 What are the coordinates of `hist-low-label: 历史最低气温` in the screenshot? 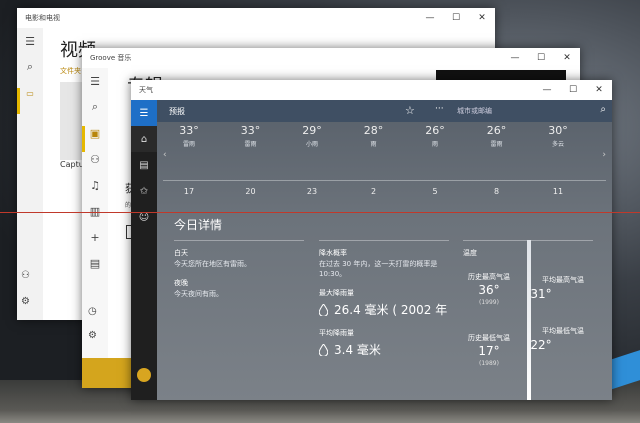 It's located at (489, 338).